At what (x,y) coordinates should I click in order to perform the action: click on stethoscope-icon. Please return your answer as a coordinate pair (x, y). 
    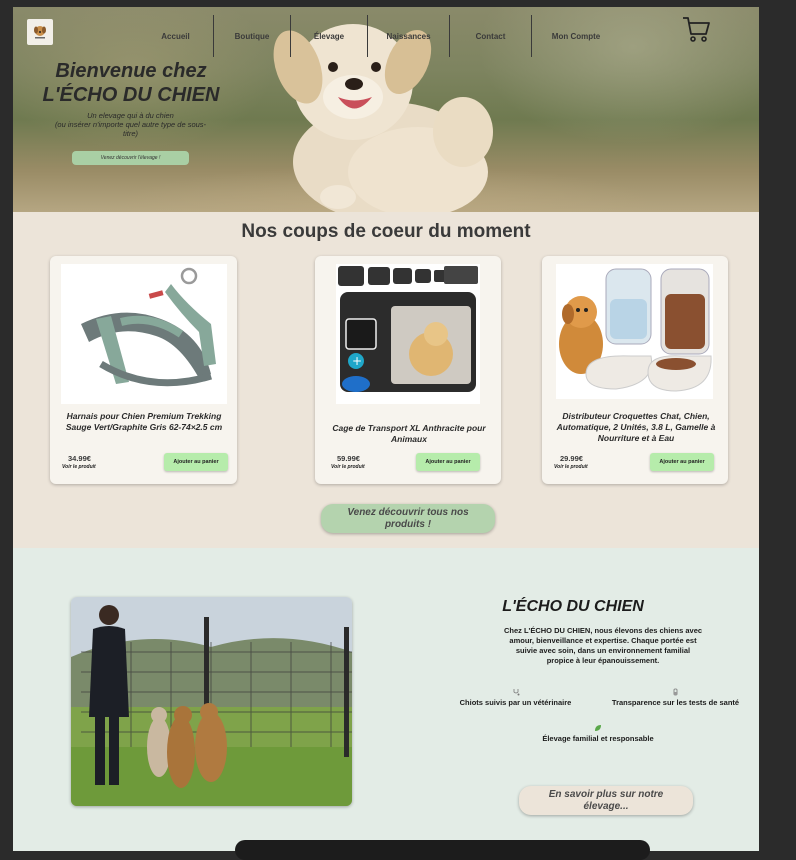
    Looking at the image, I should click on (516, 692).